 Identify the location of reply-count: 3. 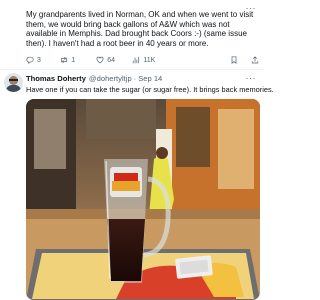
(39, 60).